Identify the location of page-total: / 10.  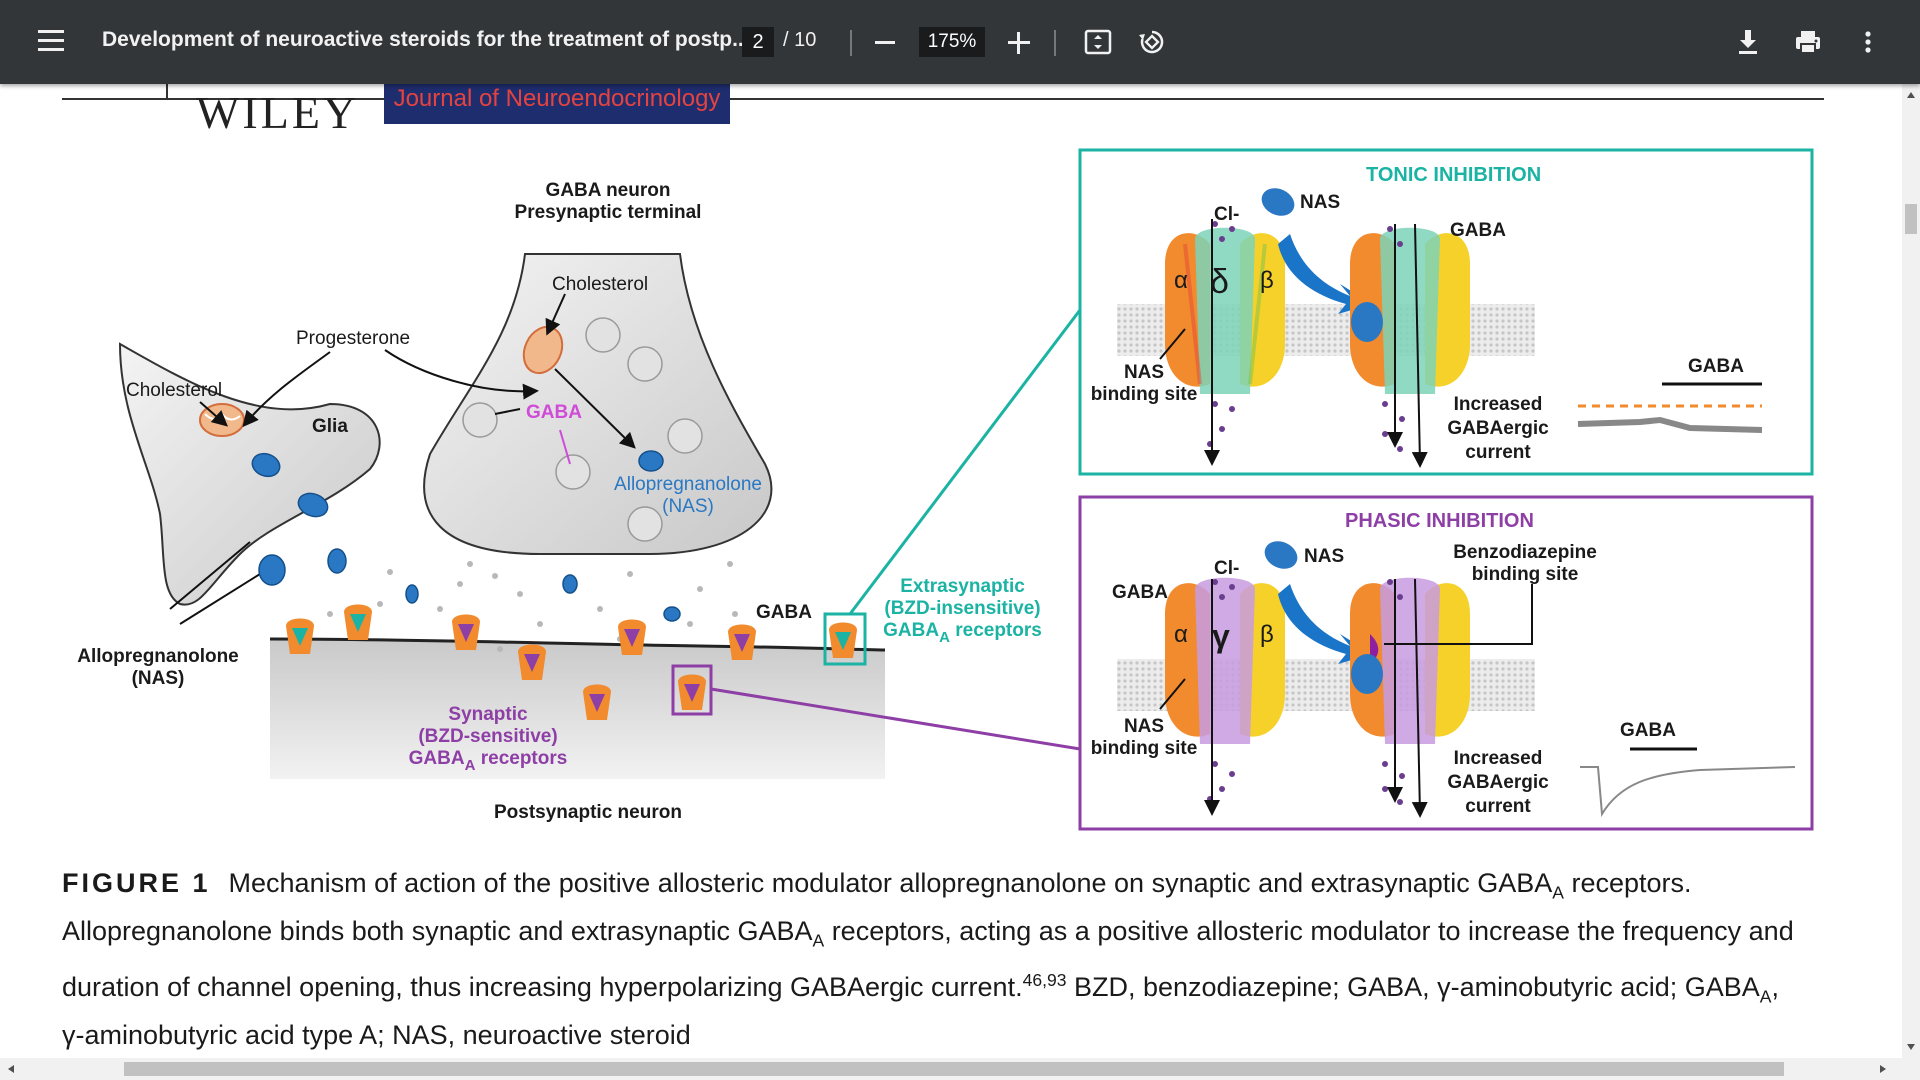
(800, 40).